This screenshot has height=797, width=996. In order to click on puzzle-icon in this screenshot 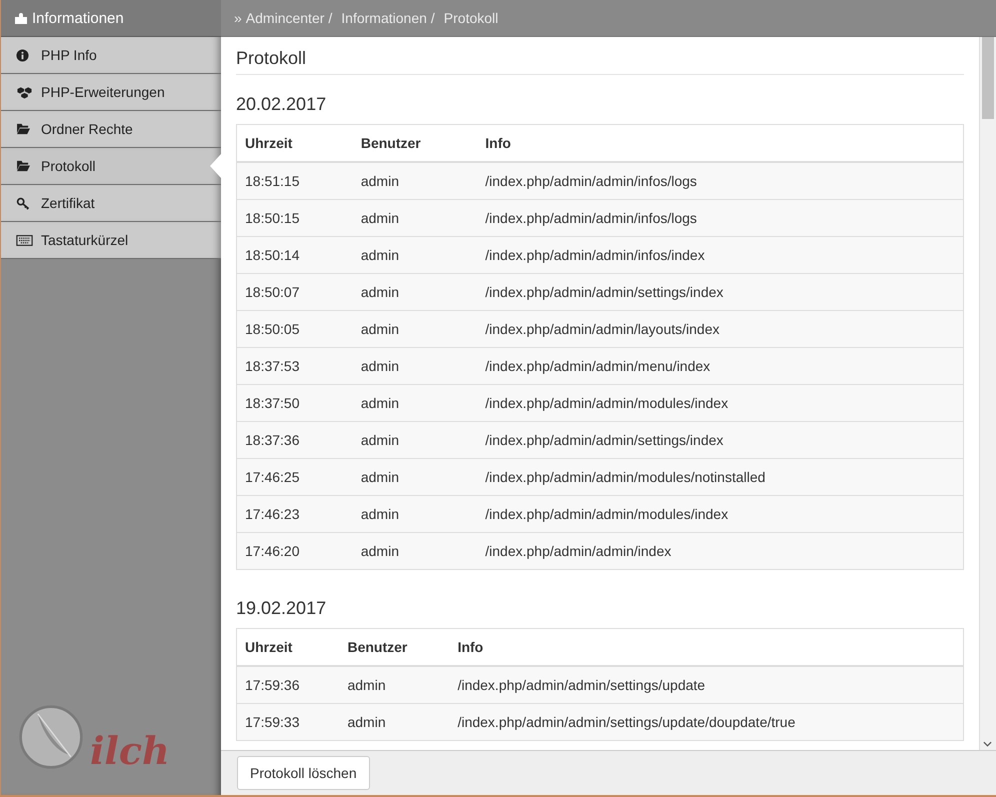, I will do `click(21, 18)`.